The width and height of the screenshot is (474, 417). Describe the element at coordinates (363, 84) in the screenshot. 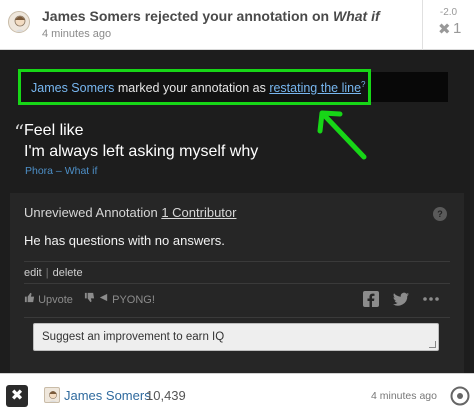

I see `status-help: ?` at that location.